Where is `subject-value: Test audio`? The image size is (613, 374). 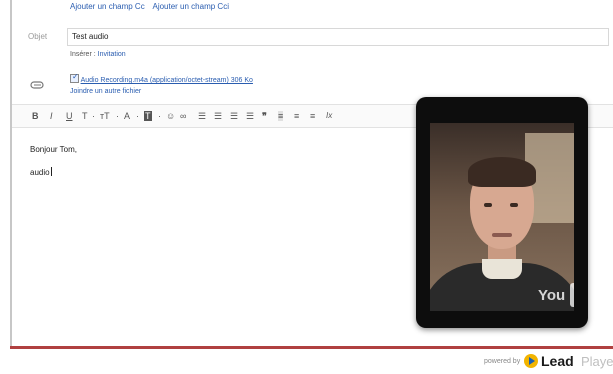
subject-value: Test audio is located at coordinates (90, 36).